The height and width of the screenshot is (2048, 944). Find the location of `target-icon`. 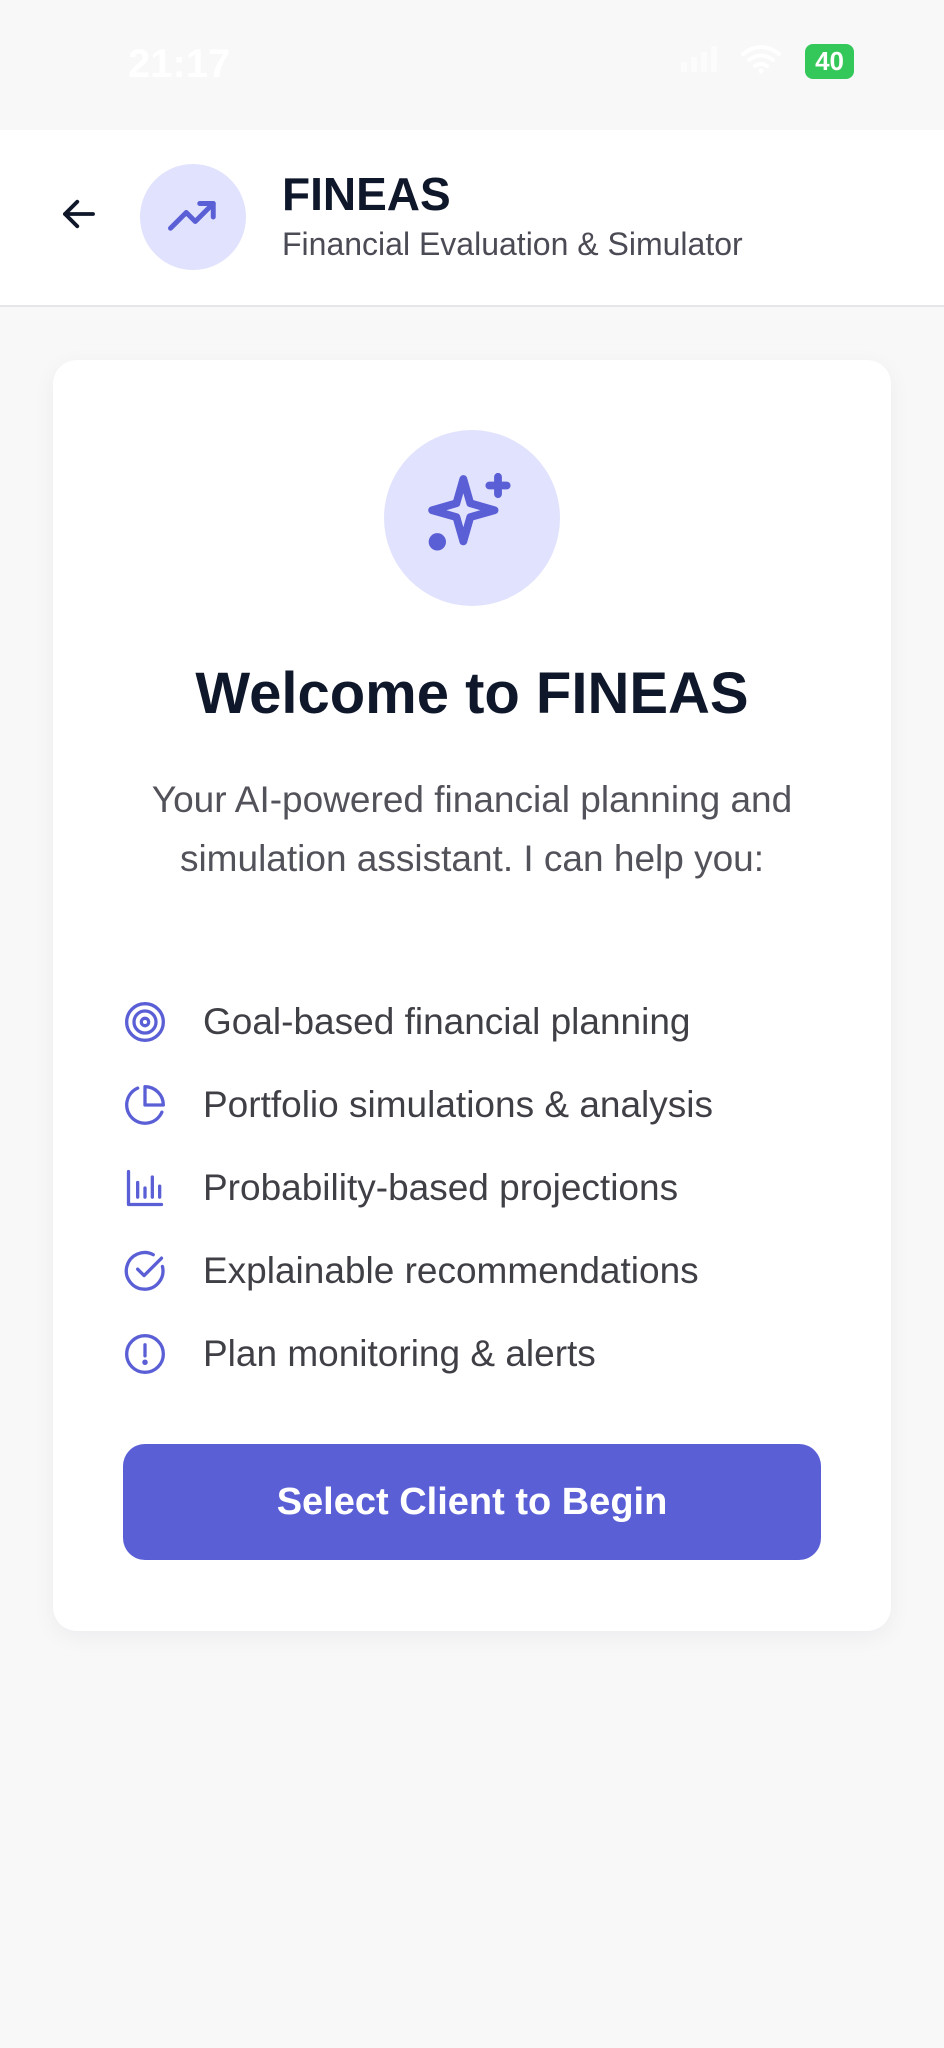

target-icon is located at coordinates (145, 1022).